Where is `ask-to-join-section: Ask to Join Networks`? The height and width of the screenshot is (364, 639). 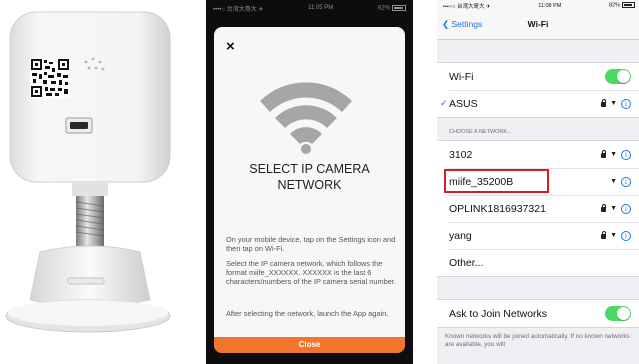 ask-to-join-section: Ask to Join Networks is located at coordinates (538, 313).